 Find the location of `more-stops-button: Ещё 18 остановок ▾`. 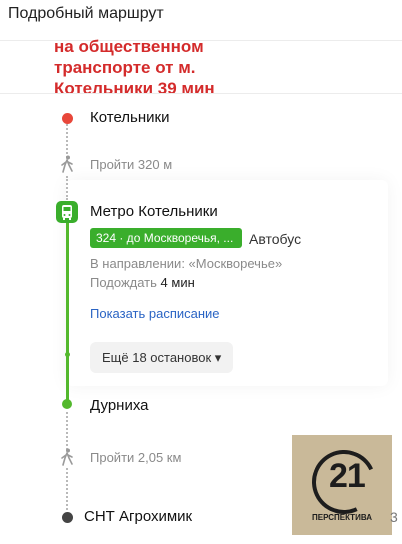

more-stops-button: Ещё 18 остановок ▾ is located at coordinates (162, 357).